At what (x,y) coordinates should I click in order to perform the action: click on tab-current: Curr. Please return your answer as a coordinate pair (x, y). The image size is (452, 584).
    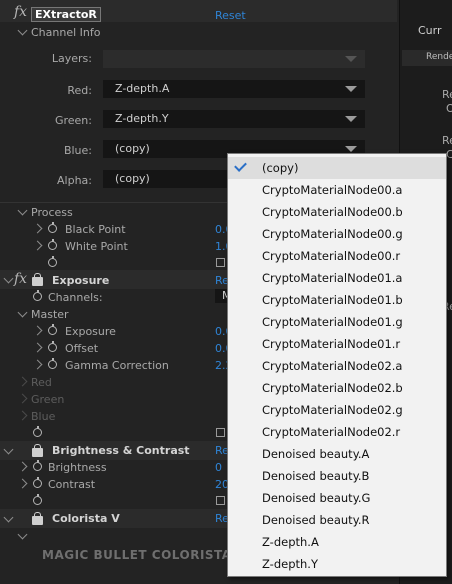
    Looking at the image, I should click on (430, 30).